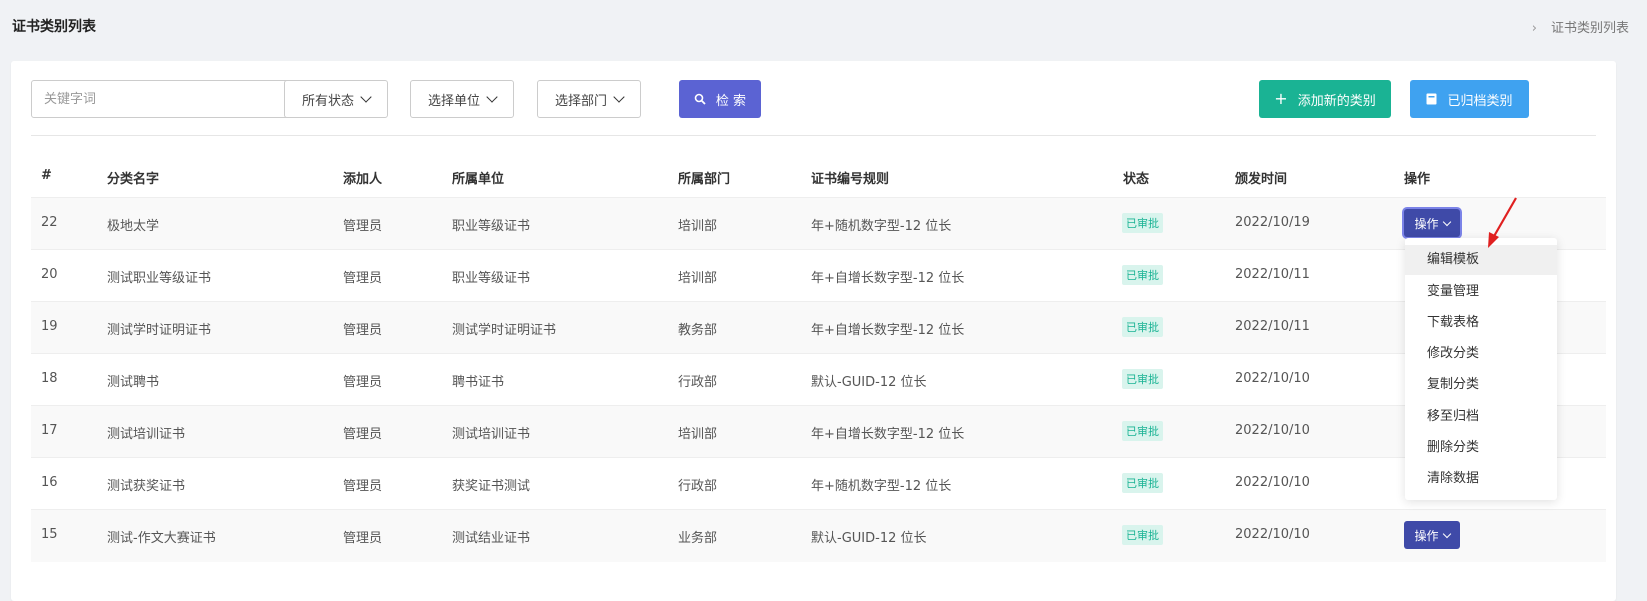  I want to click on menu-item-delete-category: 删除分类, so click(1481, 448).